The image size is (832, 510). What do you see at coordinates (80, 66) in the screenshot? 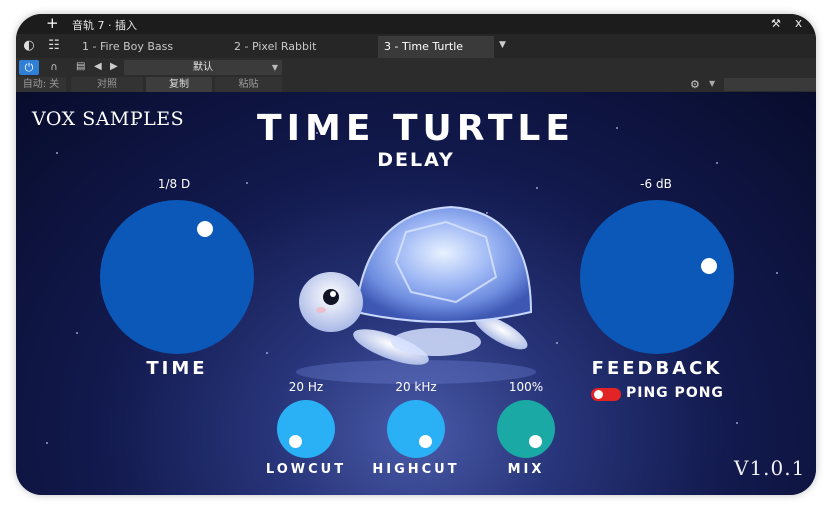
I see `preset-list-icon: ▤` at bounding box center [80, 66].